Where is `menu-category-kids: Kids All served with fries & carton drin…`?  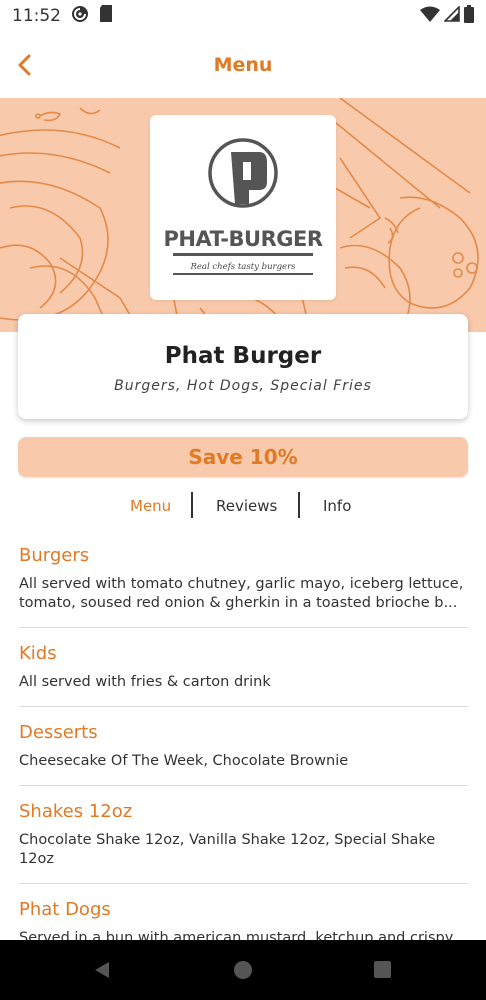 menu-category-kids: Kids All served with fries & carton drin… is located at coordinates (243, 667).